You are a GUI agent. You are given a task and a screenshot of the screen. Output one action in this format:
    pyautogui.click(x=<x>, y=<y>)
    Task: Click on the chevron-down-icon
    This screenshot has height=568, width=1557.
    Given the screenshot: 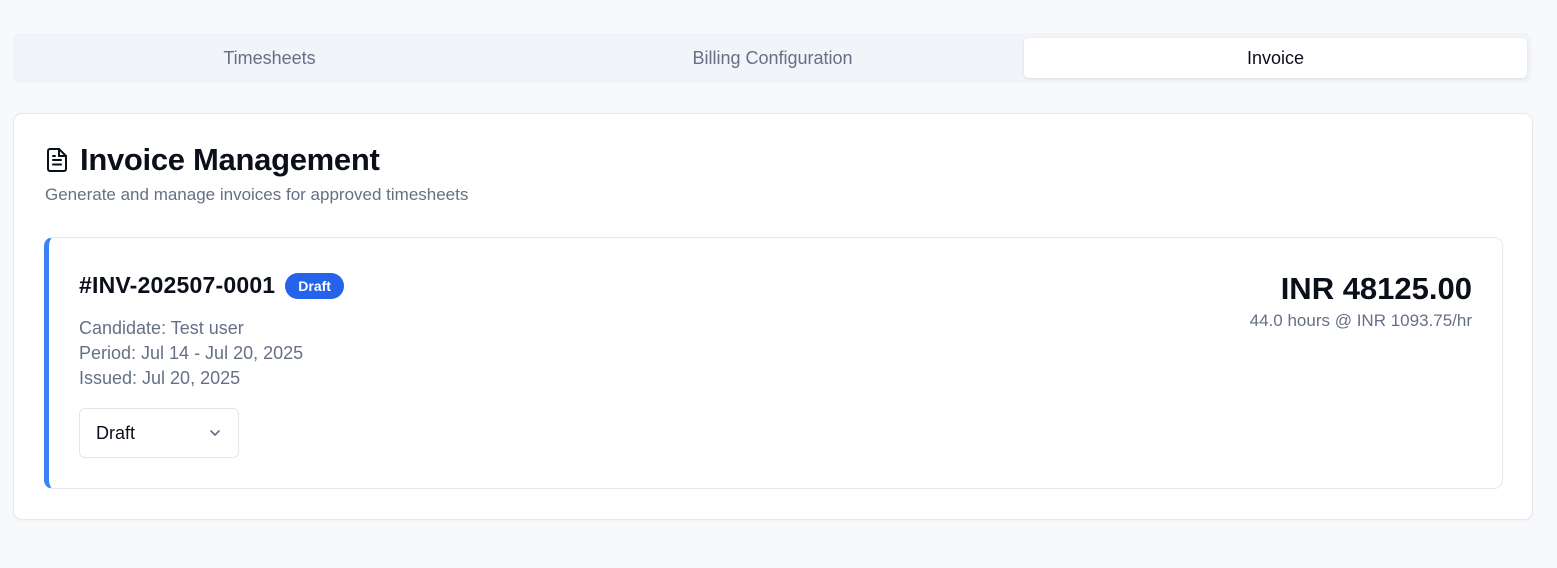 What is the action you would take?
    pyautogui.click(x=215, y=433)
    